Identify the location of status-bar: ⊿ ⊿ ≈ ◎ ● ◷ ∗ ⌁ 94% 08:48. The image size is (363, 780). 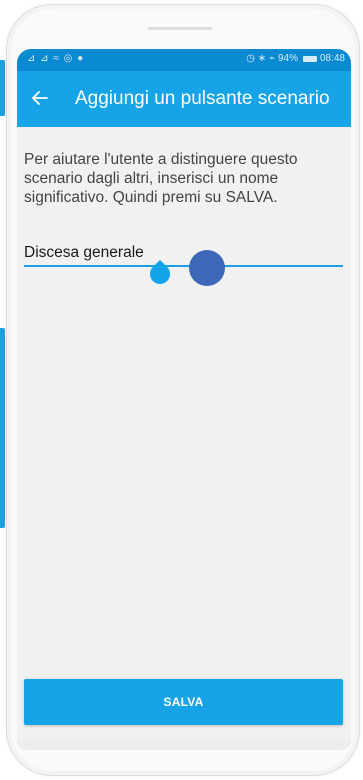
(184, 60).